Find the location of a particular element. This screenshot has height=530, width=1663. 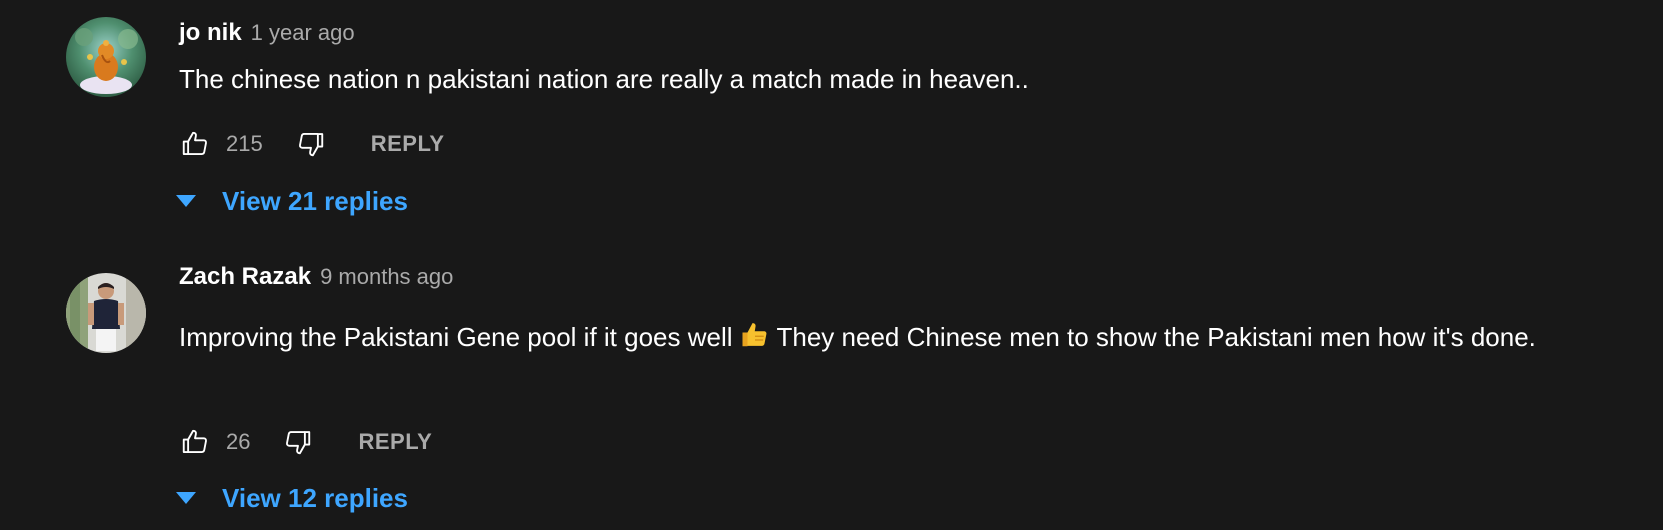

thumbs-up-emoji-icon is located at coordinates (755, 340).